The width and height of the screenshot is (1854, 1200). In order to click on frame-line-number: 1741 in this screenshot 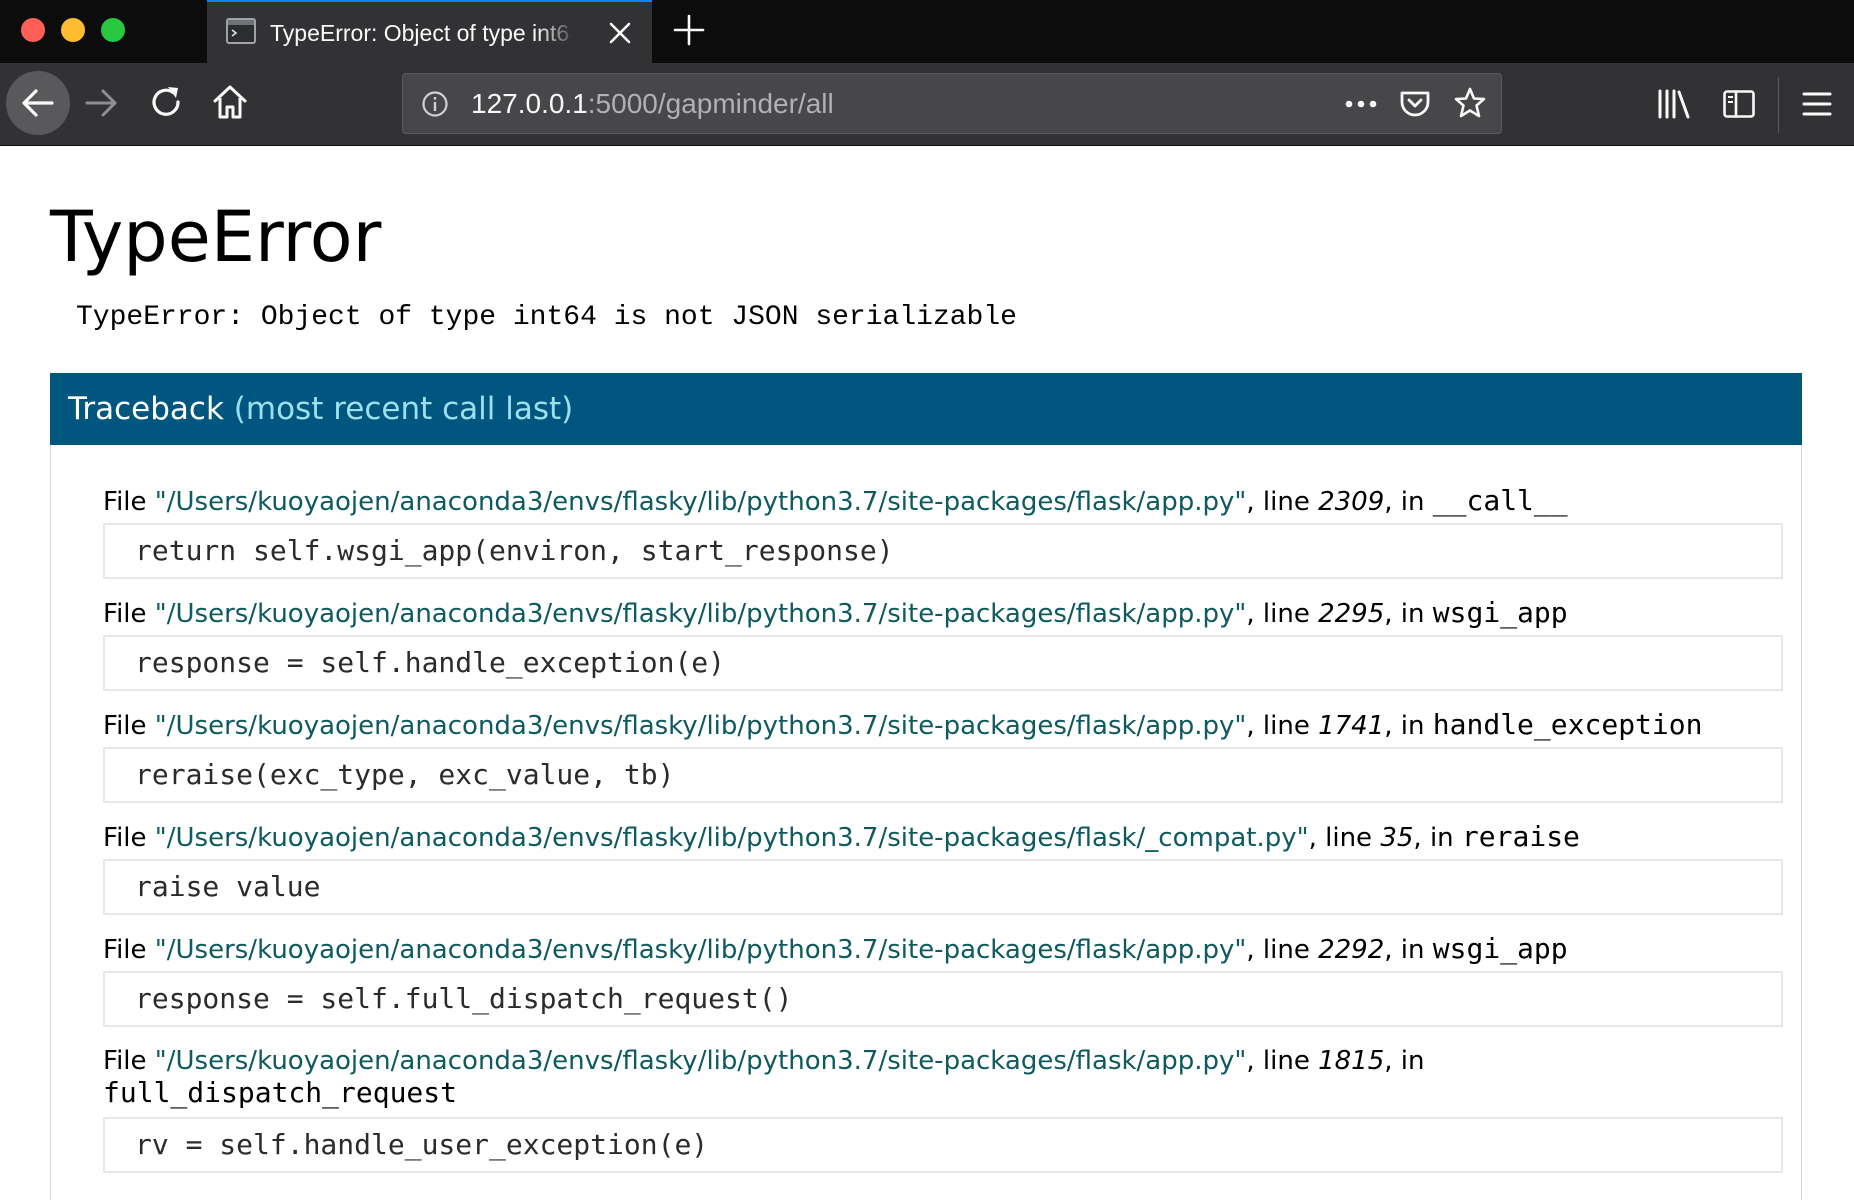, I will do `click(1351, 726)`.